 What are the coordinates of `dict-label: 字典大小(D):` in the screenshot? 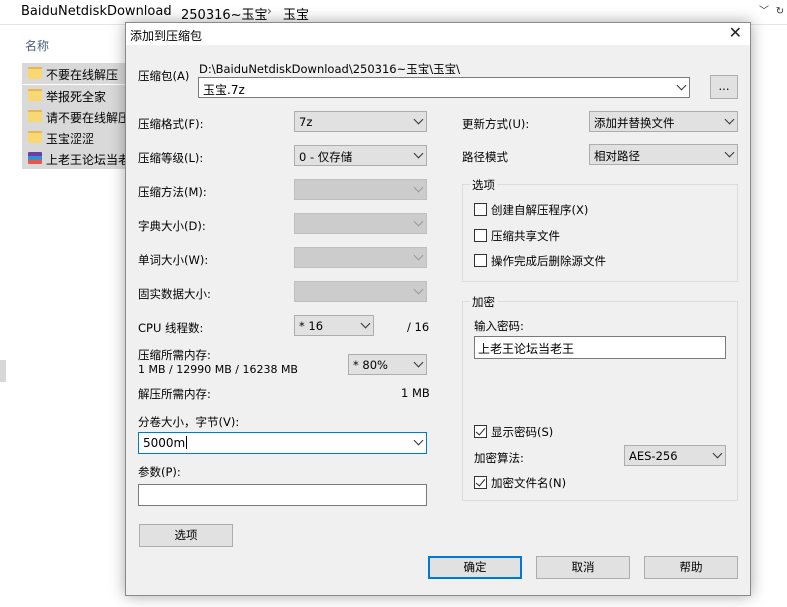 It's located at (172, 226).